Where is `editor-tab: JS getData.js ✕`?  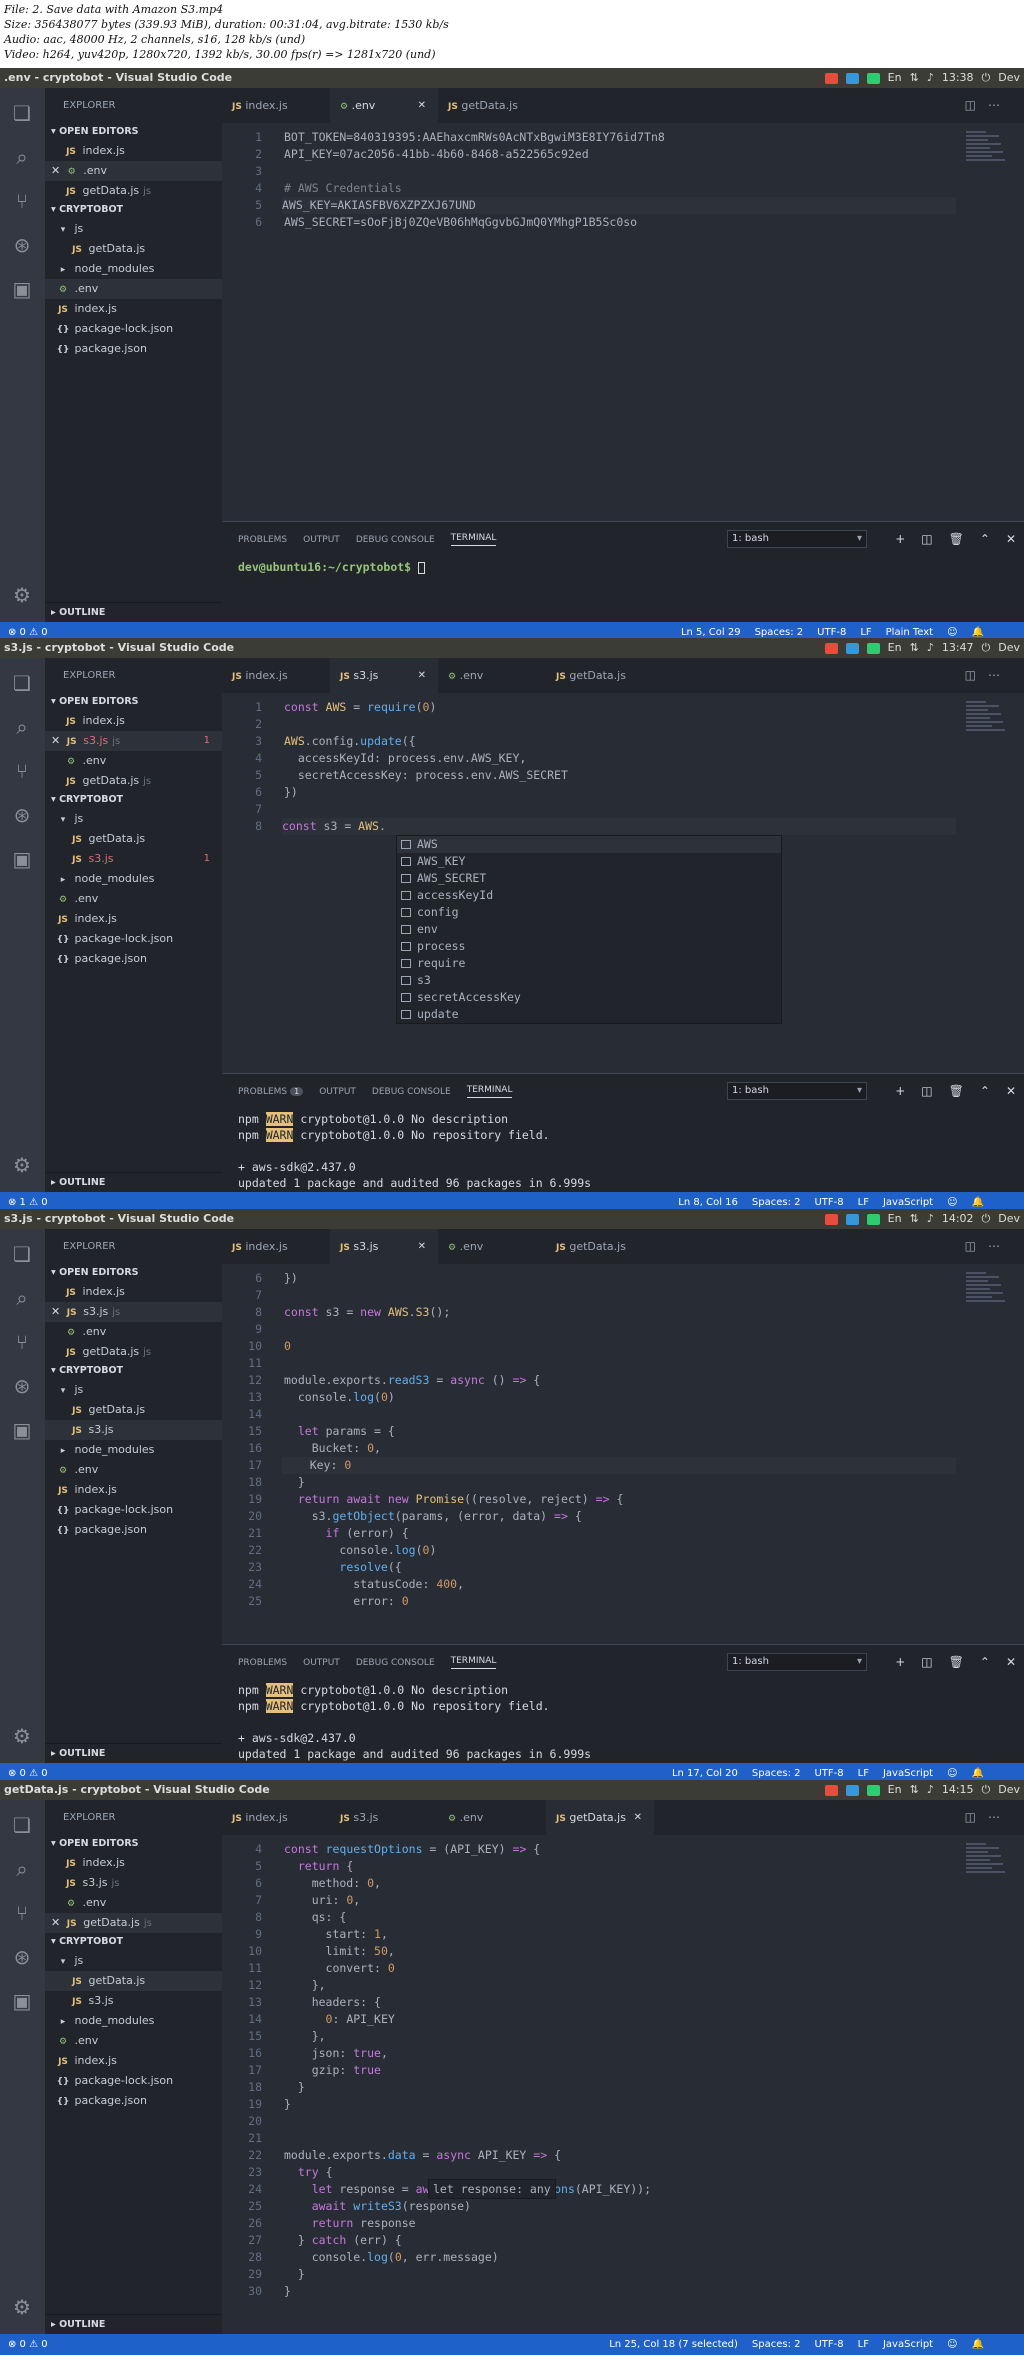
editor-tab: JS getData.js ✕ is located at coordinates (600, 1817).